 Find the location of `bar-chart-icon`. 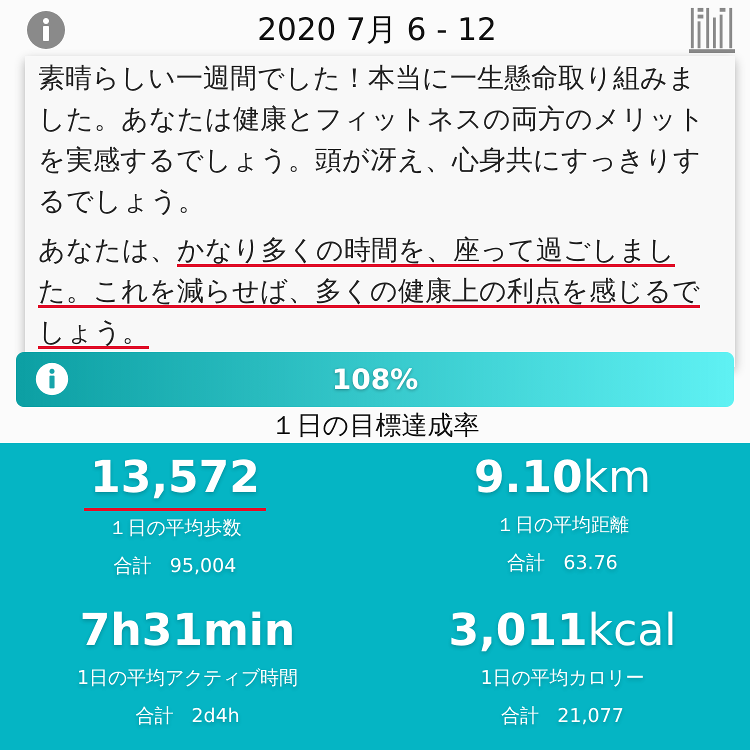

bar-chart-icon is located at coordinates (712, 30).